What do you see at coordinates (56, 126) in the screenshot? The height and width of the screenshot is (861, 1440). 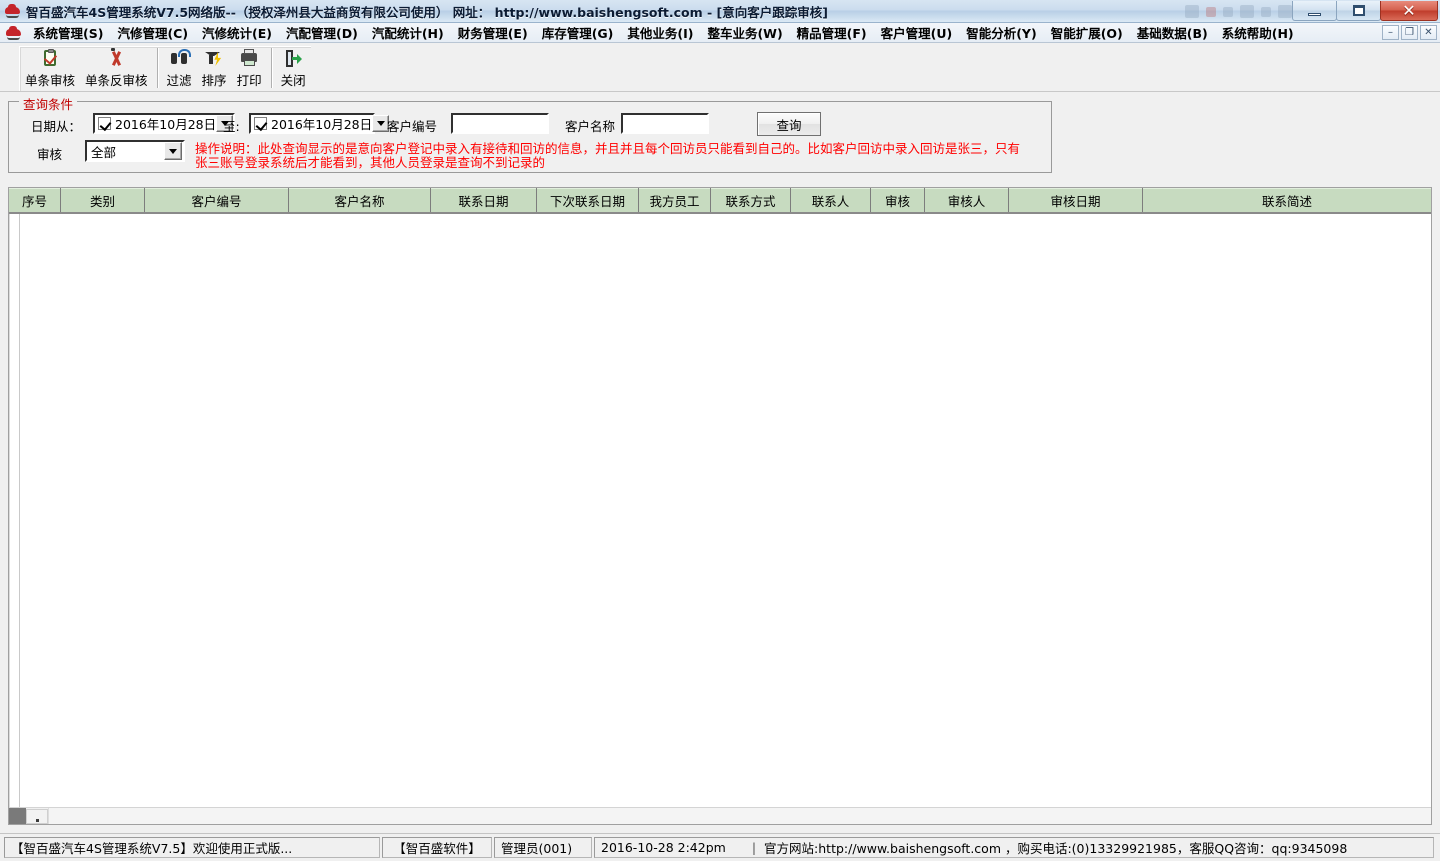 I see `date-from-label: 日期从：` at bounding box center [56, 126].